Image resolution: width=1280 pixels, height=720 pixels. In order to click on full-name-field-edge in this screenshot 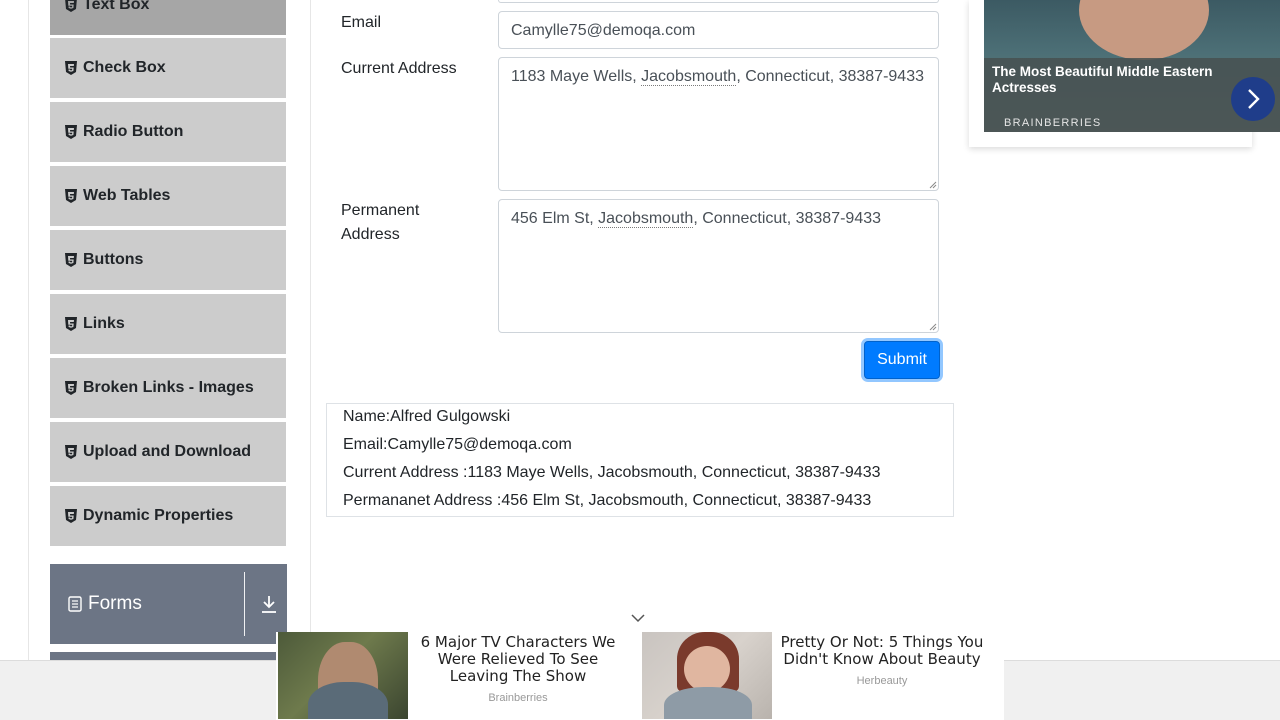, I will do `click(718, 1)`.